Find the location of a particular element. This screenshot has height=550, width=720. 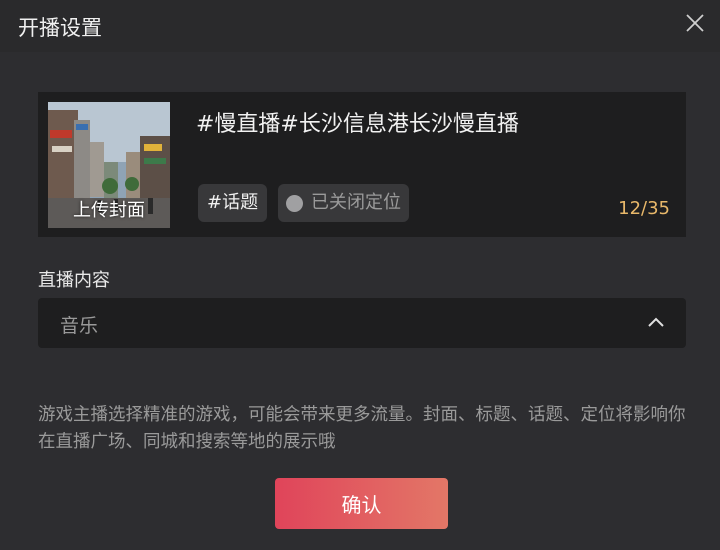

confirm-button: 确认 is located at coordinates (361, 503).